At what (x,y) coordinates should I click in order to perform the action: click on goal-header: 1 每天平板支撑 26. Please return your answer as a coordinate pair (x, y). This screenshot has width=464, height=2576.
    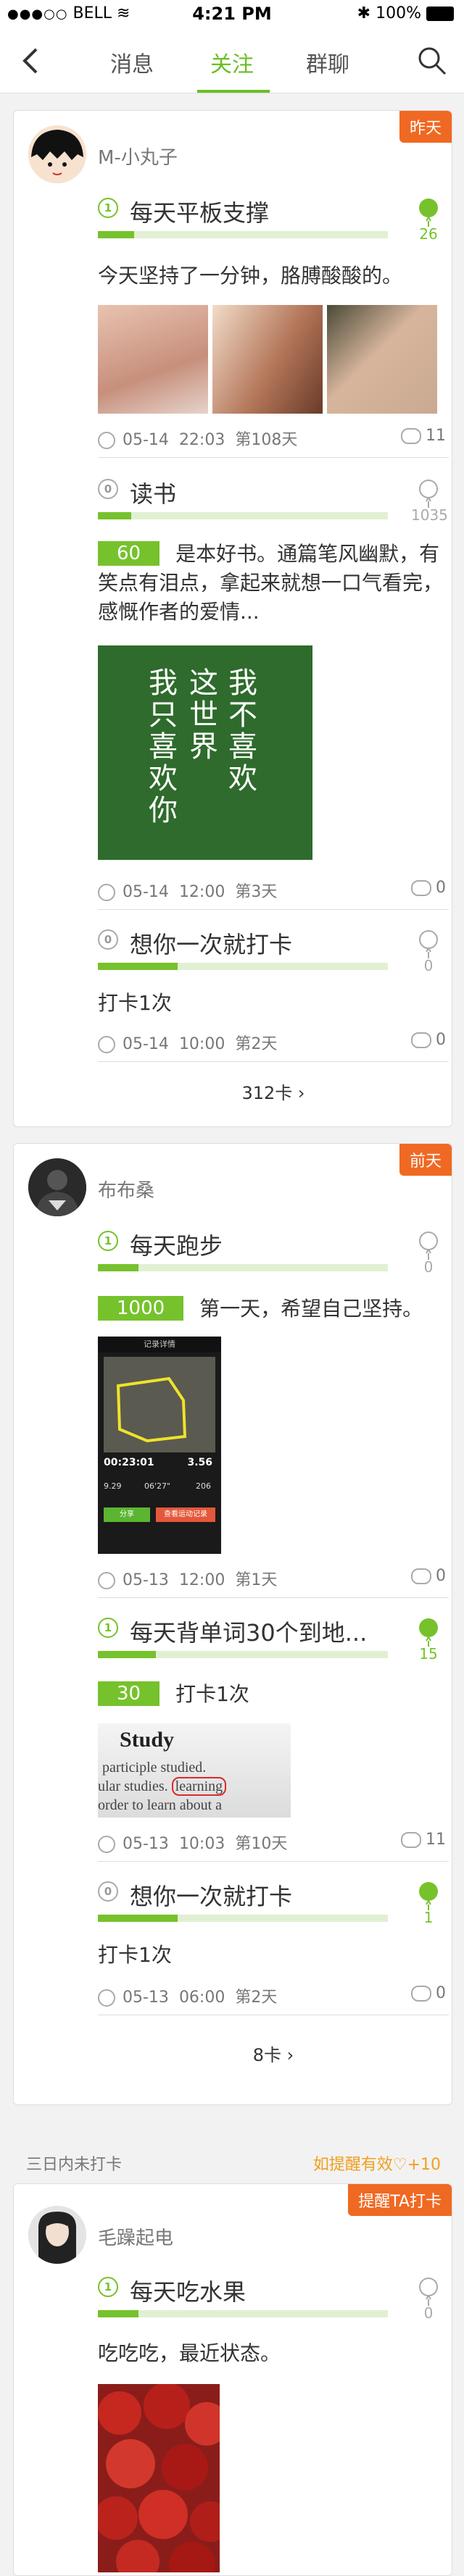
    Looking at the image, I should click on (272, 221).